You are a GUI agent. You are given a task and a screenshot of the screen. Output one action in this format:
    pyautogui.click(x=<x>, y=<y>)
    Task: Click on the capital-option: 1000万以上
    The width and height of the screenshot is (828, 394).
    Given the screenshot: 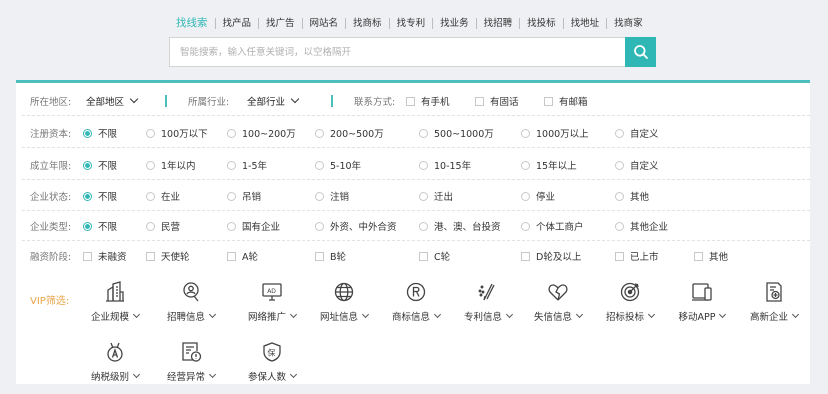 What is the action you would take?
    pyautogui.click(x=555, y=133)
    